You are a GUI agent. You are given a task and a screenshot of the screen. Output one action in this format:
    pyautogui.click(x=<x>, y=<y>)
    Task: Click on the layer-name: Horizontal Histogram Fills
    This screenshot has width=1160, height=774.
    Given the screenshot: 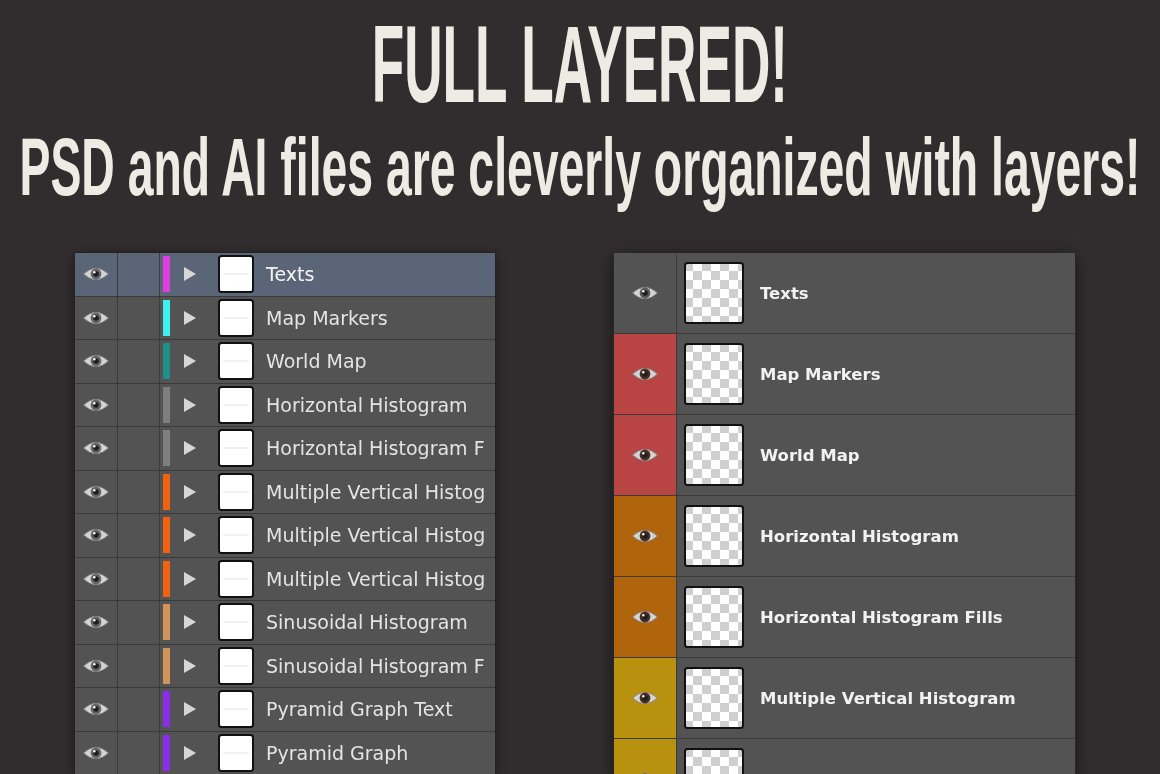 What is the action you would take?
    pyautogui.click(x=881, y=617)
    